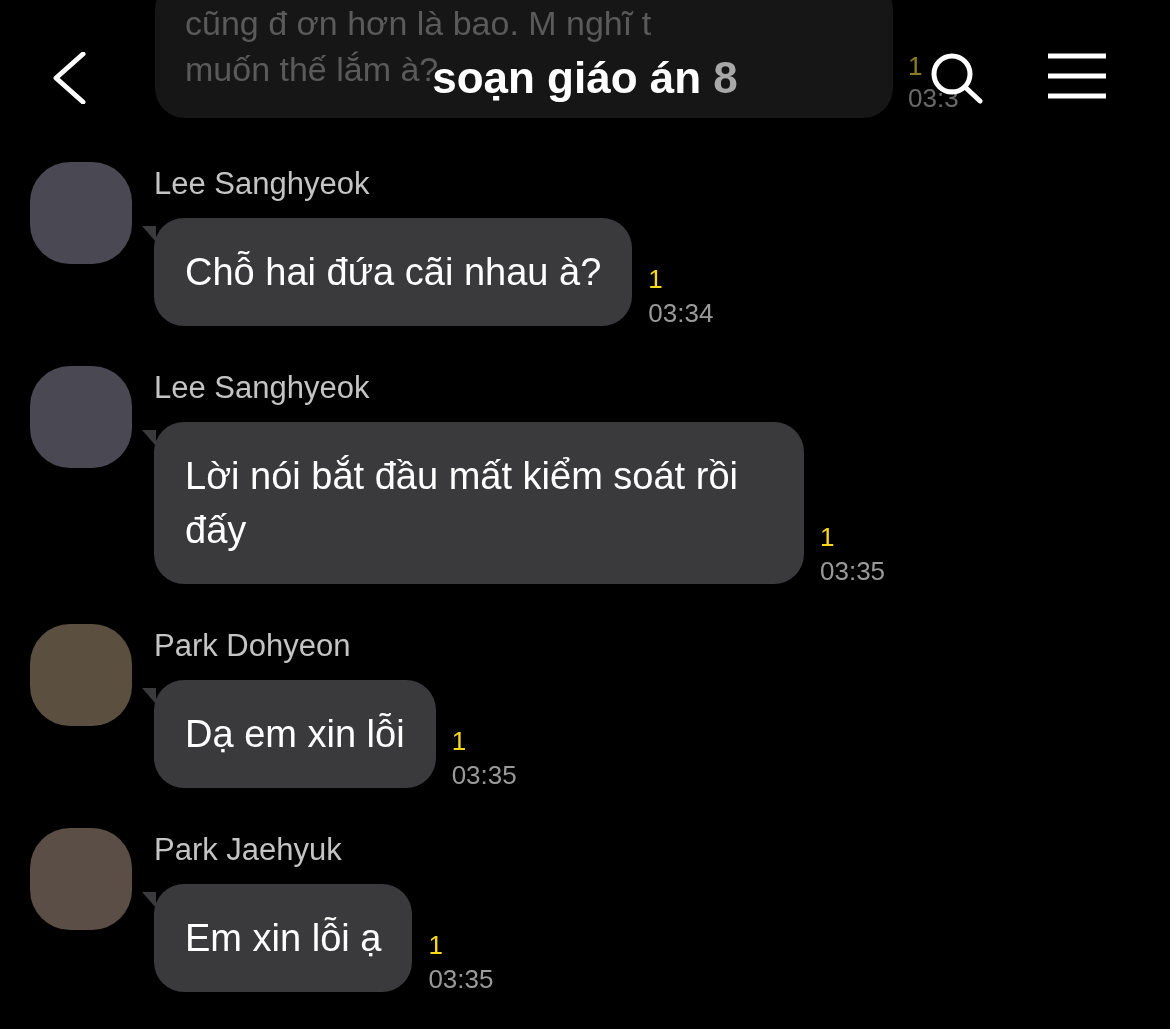  I want to click on sender-name: Park Jaehyuk, so click(248, 850).